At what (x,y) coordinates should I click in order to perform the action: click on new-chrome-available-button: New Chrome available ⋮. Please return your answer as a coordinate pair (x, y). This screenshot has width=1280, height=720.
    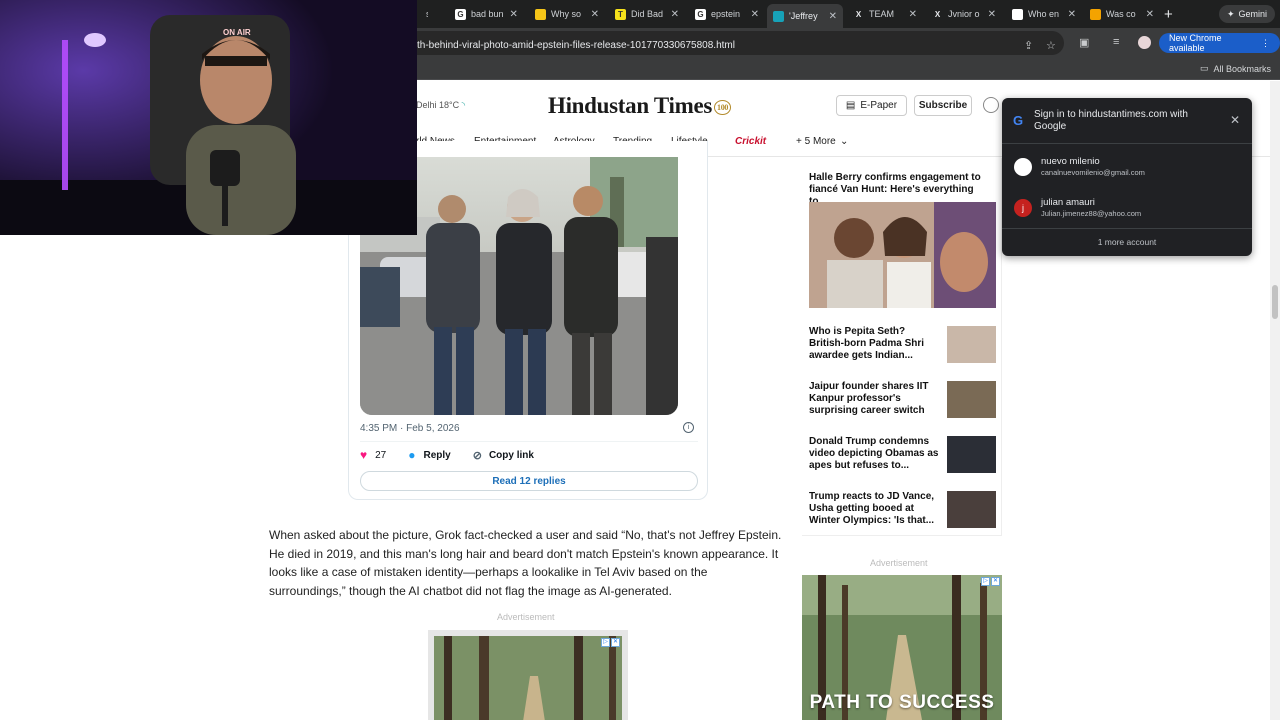
    Looking at the image, I should click on (1219, 43).